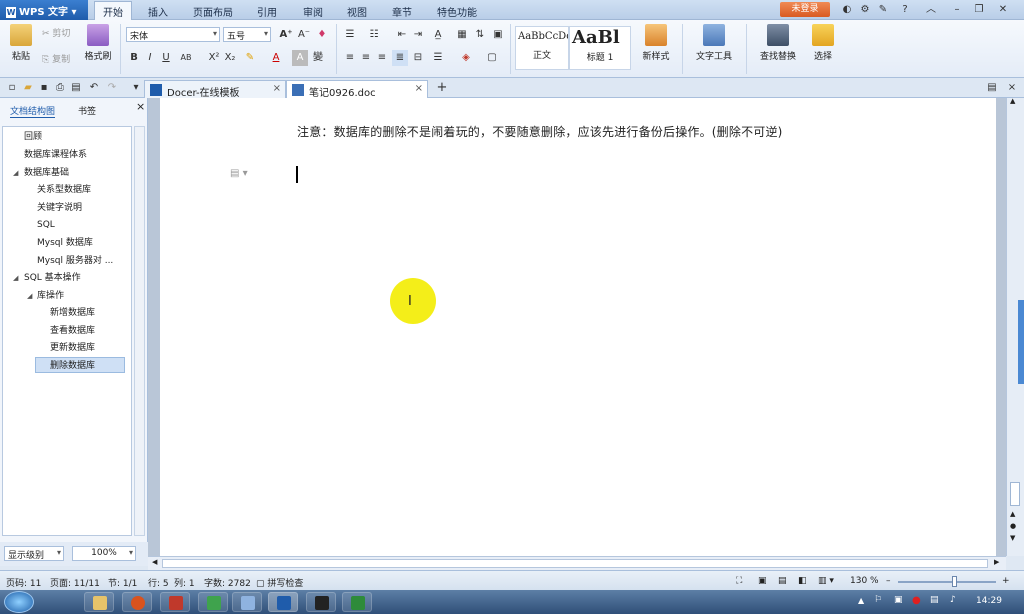 The image size is (1024, 614). What do you see at coordinates (350, 35) in the screenshot?
I see `bullets-icon: ☰` at bounding box center [350, 35].